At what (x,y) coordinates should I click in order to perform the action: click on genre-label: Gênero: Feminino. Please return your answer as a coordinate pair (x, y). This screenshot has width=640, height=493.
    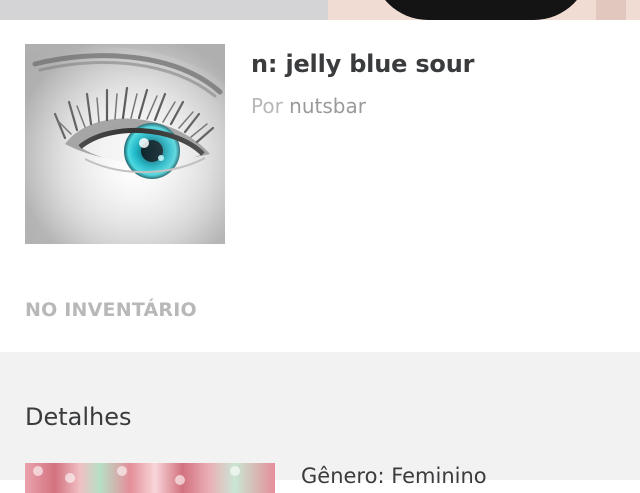
    Looking at the image, I should click on (394, 476).